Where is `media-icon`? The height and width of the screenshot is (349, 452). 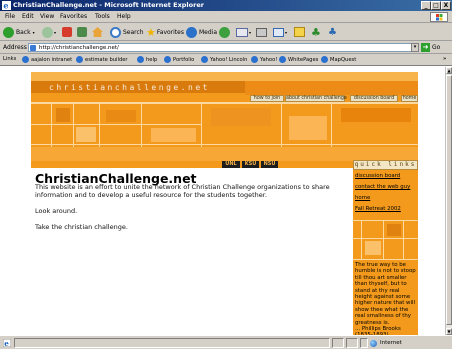
media-icon is located at coordinates (191, 32).